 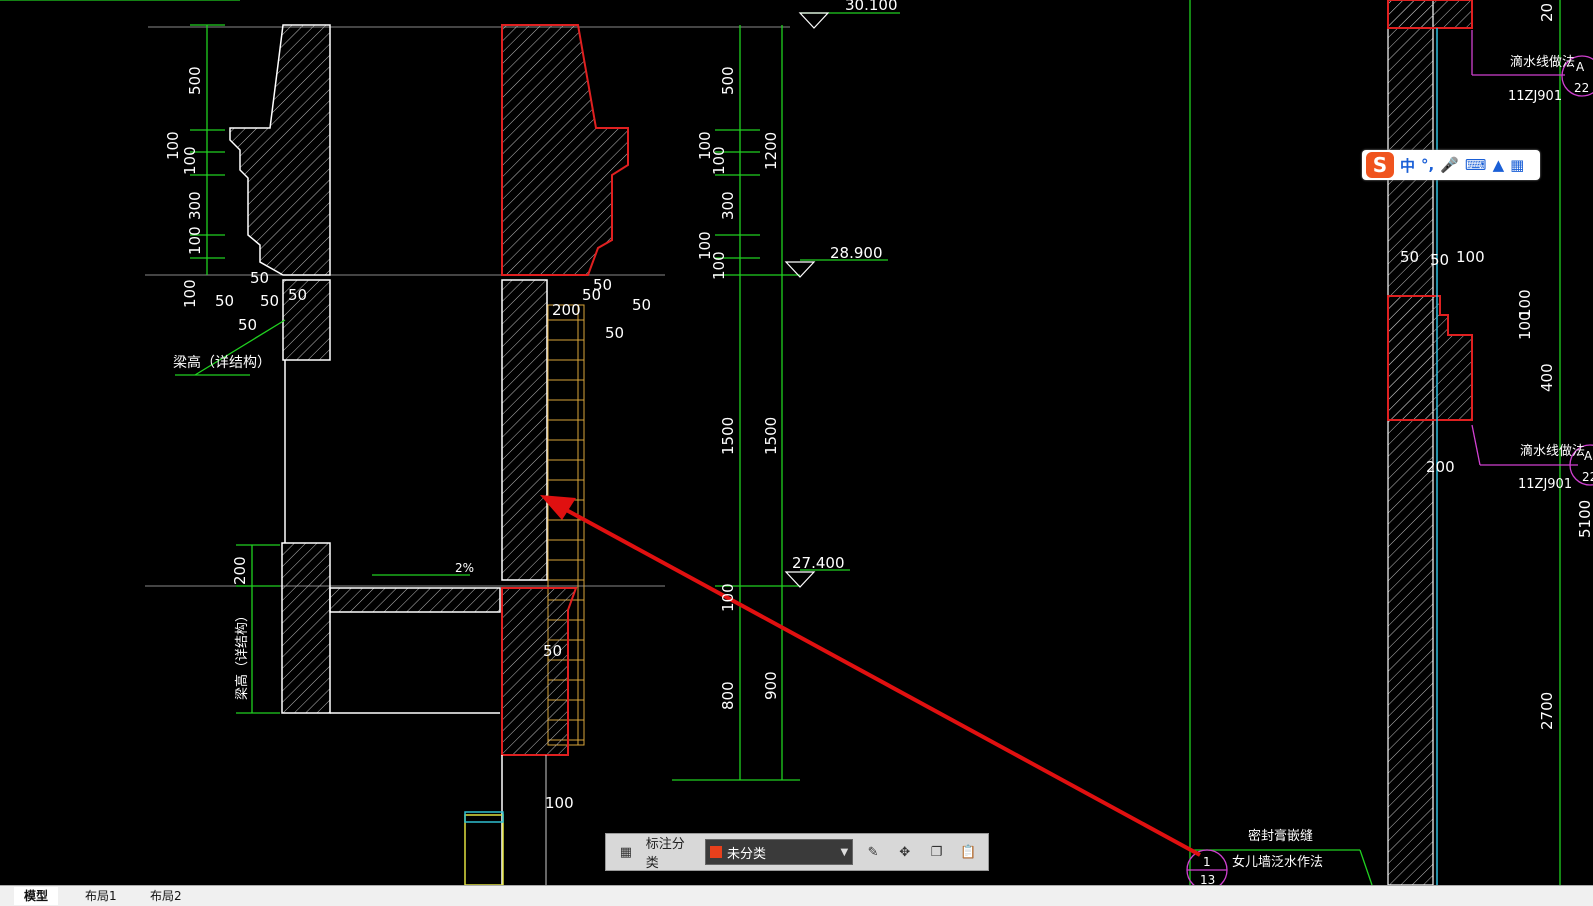 What do you see at coordinates (464, 568) in the screenshot?
I see `slope-label: 2%` at bounding box center [464, 568].